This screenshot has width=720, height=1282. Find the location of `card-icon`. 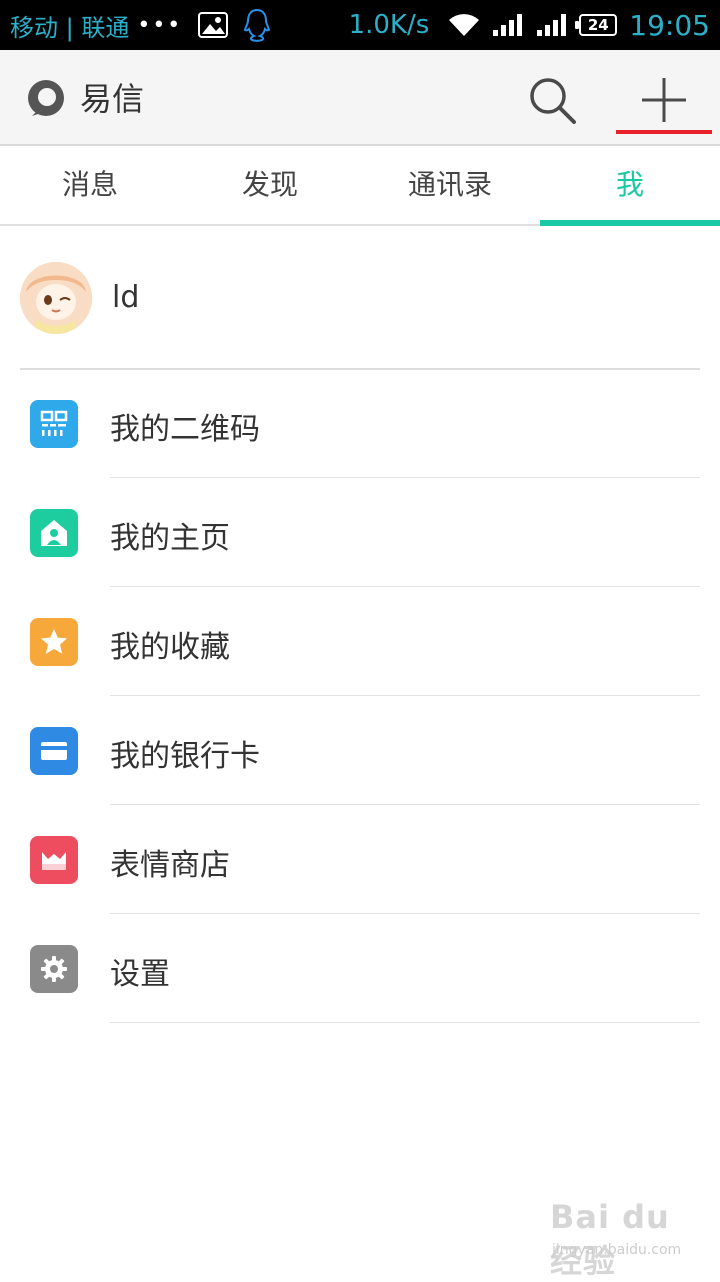

card-icon is located at coordinates (54, 751).